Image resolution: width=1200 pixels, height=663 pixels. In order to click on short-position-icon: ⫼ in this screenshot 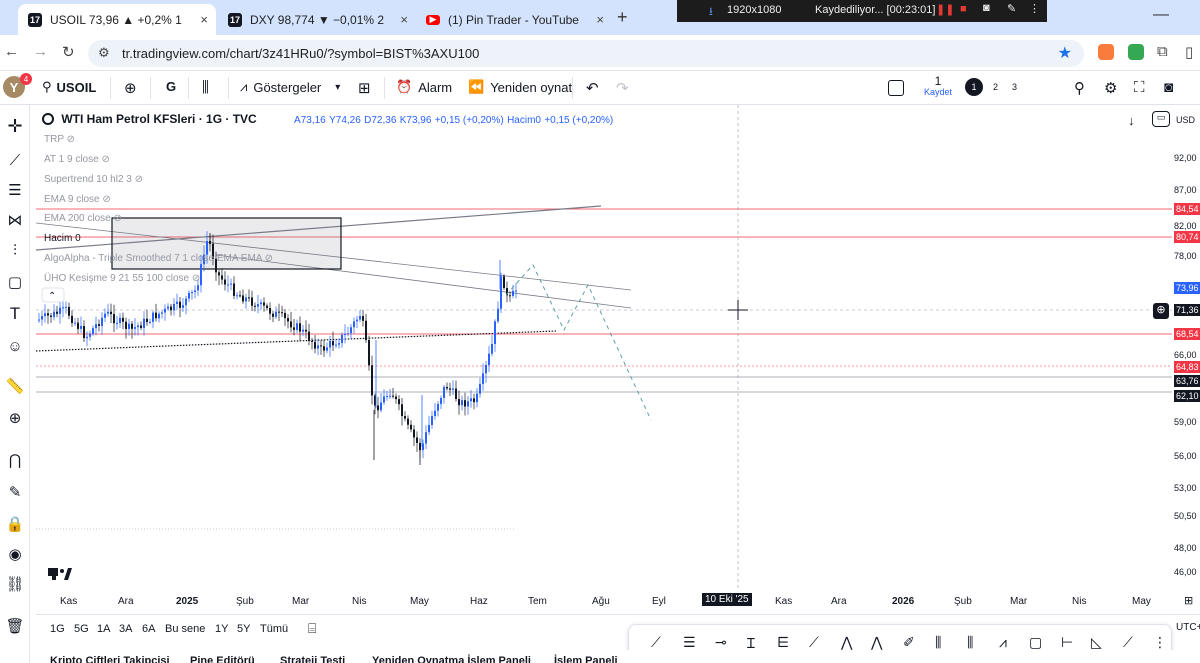, I will do `click(970, 642)`.